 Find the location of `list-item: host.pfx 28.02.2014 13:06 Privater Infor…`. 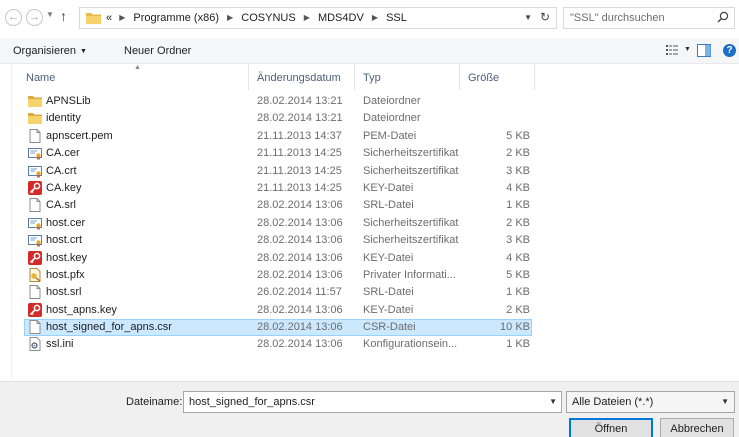

list-item: host.pfx 28.02.2014 13:06 Privater Infor… is located at coordinates (375, 275).